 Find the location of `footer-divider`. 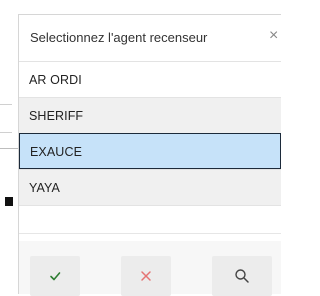

footer-divider is located at coordinates (150, 233).